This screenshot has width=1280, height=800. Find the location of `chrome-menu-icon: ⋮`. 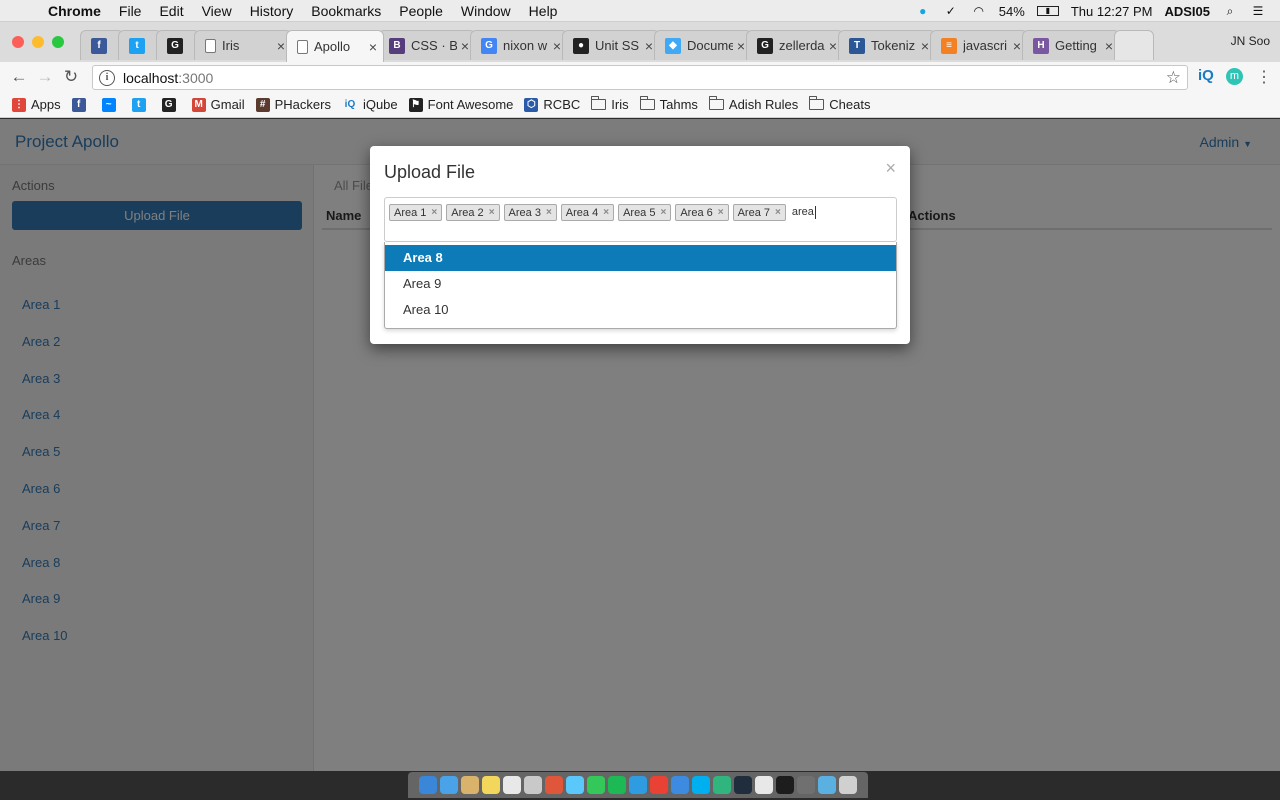

chrome-menu-icon: ⋮ is located at coordinates (1264, 77).